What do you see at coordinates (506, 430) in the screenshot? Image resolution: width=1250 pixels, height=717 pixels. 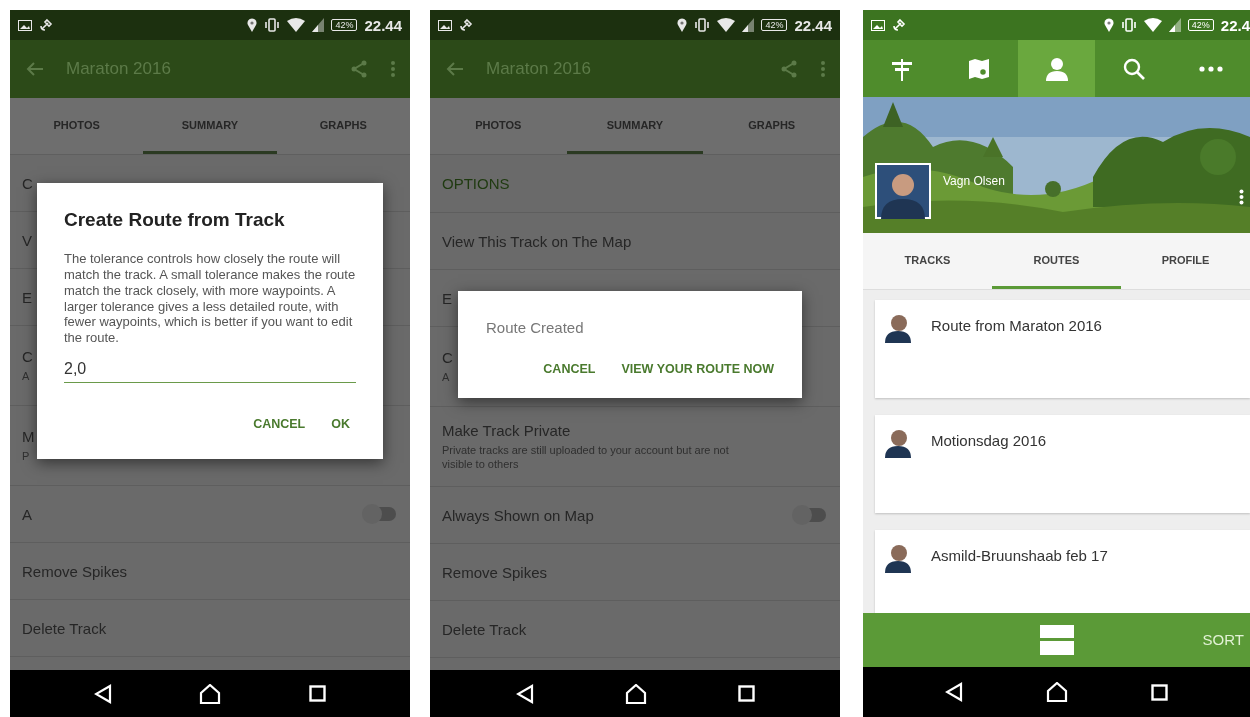 I see `list-item: Make Track Private` at bounding box center [506, 430].